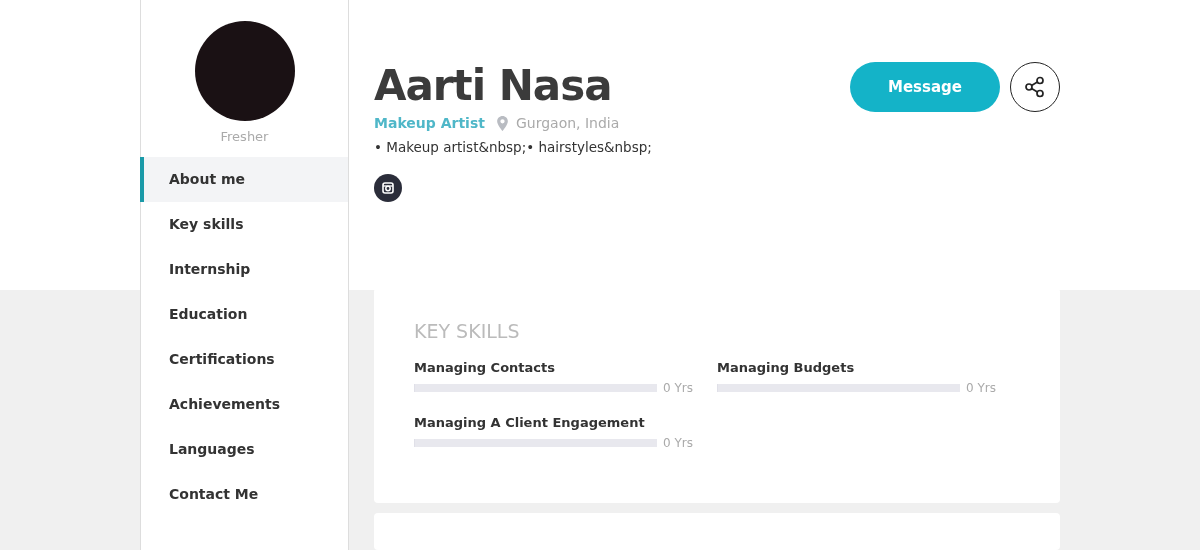  I want to click on skill-name: Managing A Client Engagement, so click(530, 423).